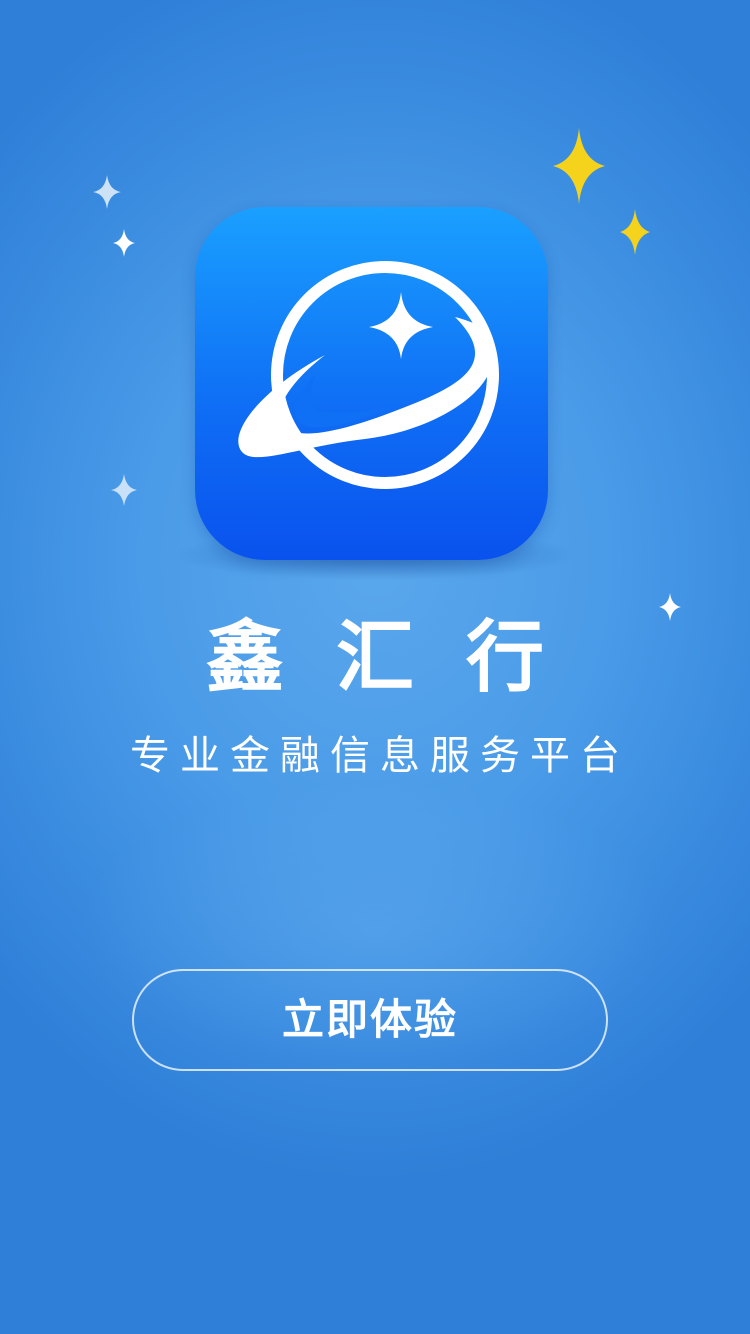 The width and height of the screenshot is (750, 1334). I want to click on app-logo, so click(371, 383).